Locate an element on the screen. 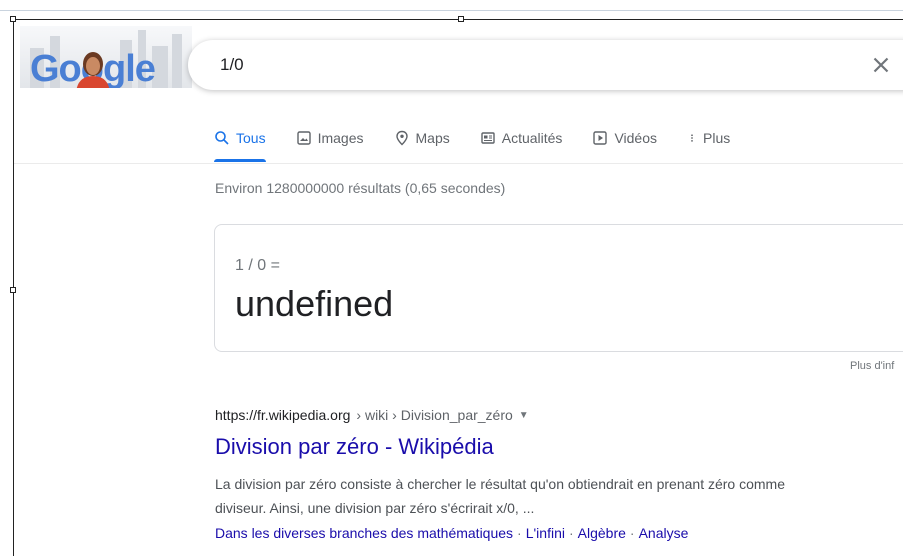  tab-label: Tous is located at coordinates (251, 138).